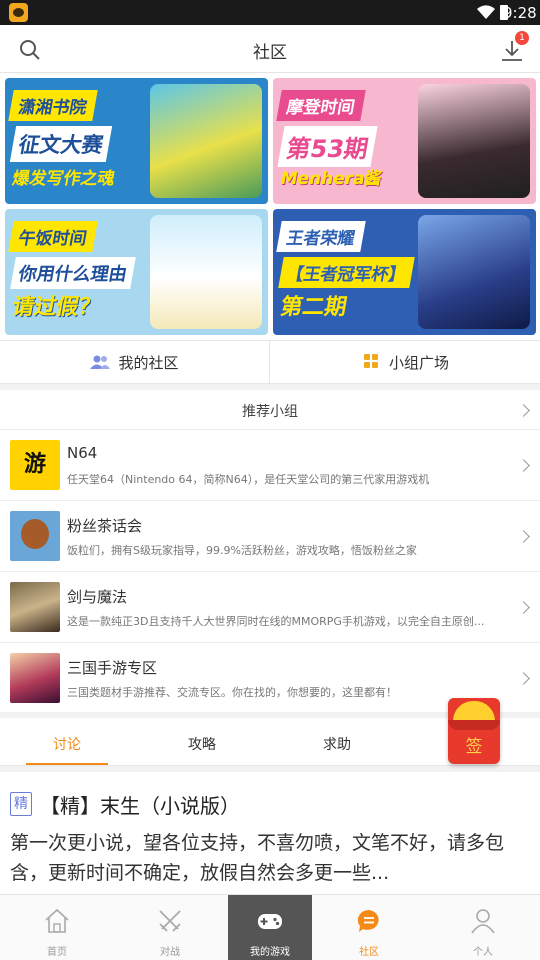 The image size is (540, 960). What do you see at coordinates (321, 105) in the screenshot?
I see `banner-tag: 摩登时间` at bounding box center [321, 105].